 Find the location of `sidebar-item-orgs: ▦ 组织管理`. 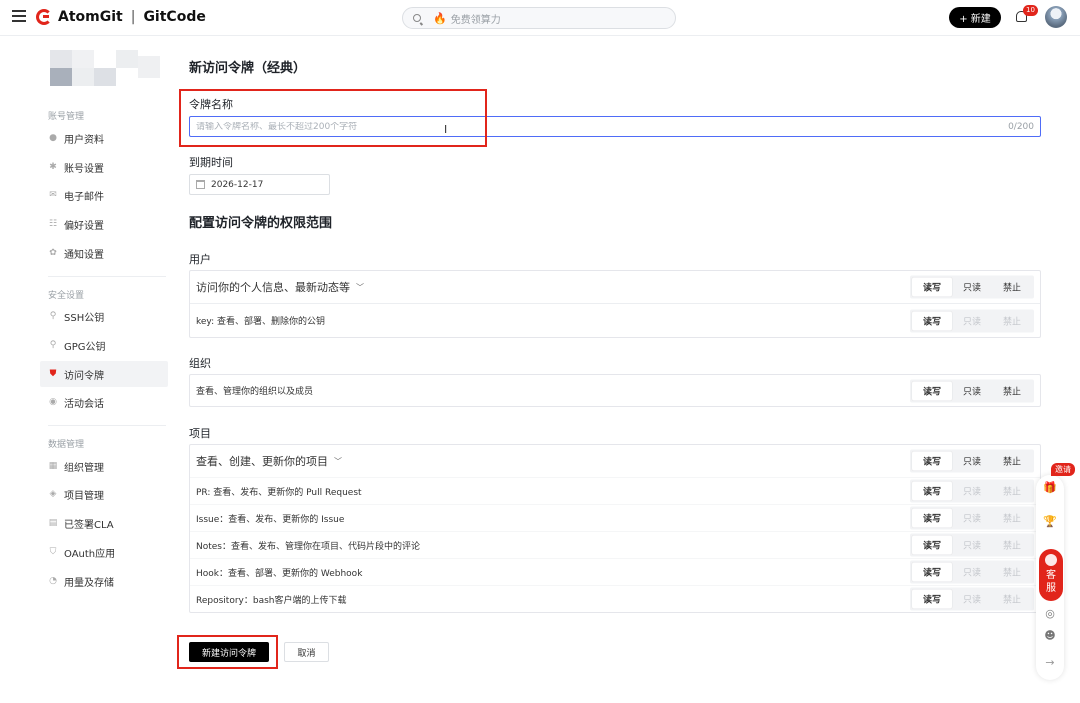

sidebar-item-orgs: ▦ 组织管理 is located at coordinates (104, 466).